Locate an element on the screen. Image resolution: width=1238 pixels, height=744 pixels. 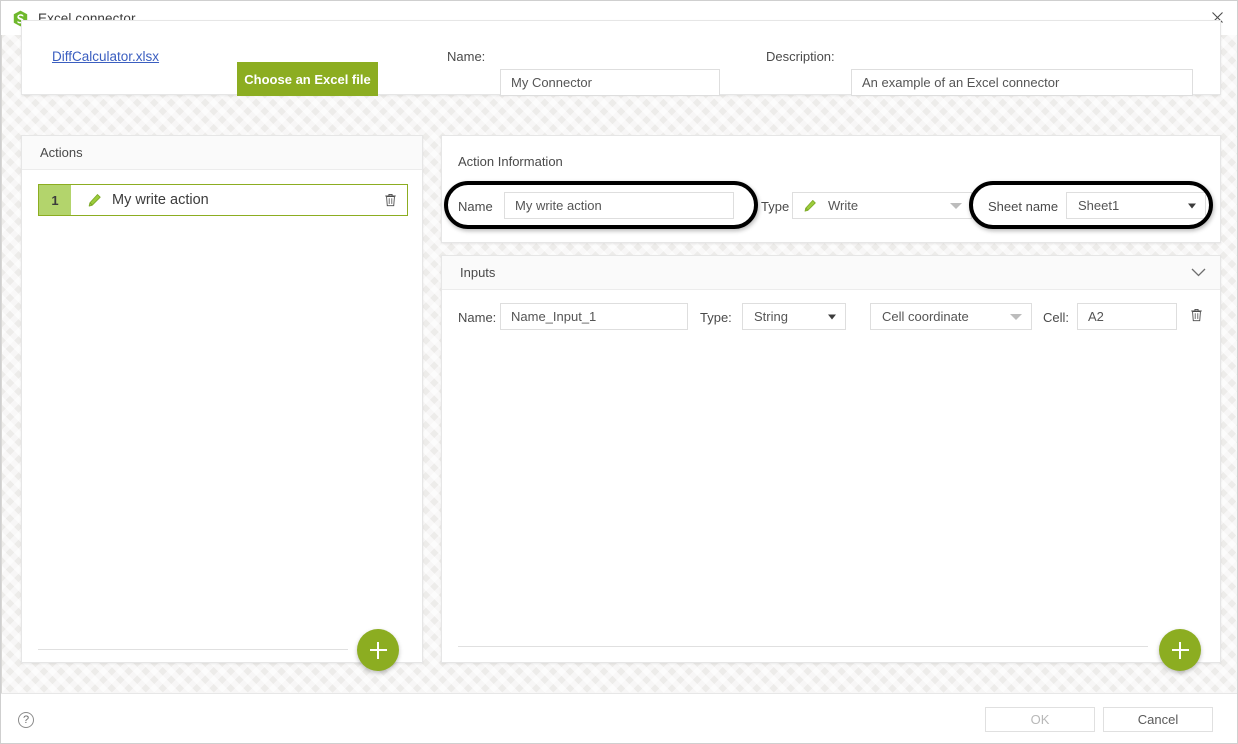
action-type-label: Type is located at coordinates (775, 206).